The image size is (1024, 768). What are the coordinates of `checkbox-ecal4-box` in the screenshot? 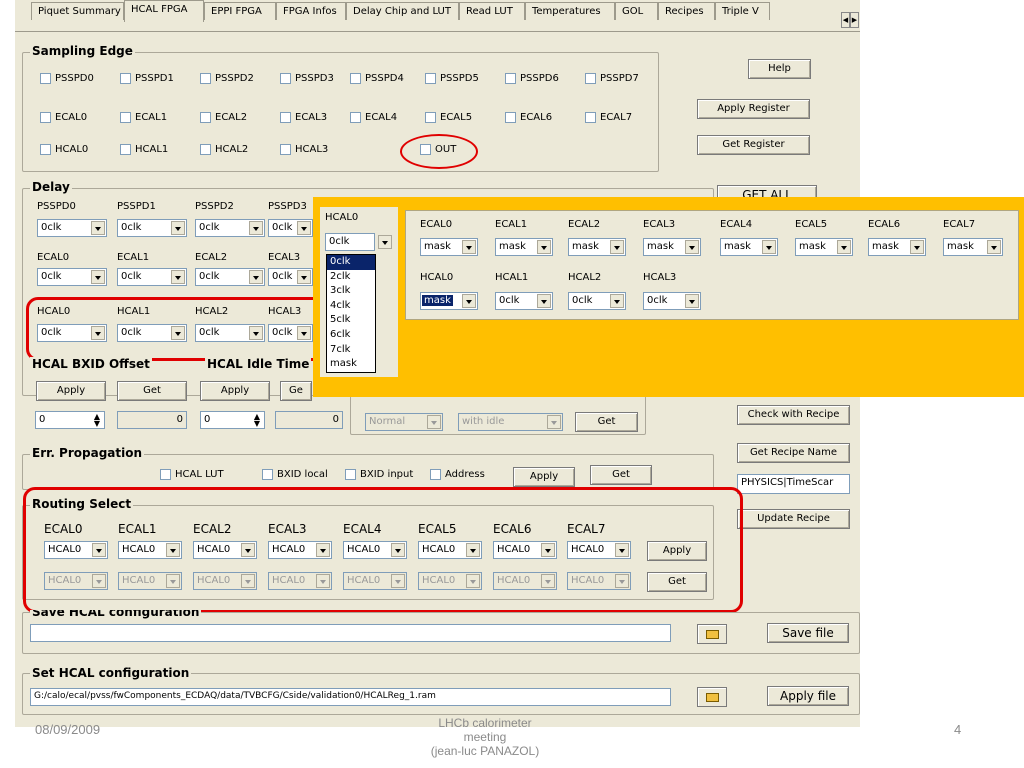 It's located at (355, 117).